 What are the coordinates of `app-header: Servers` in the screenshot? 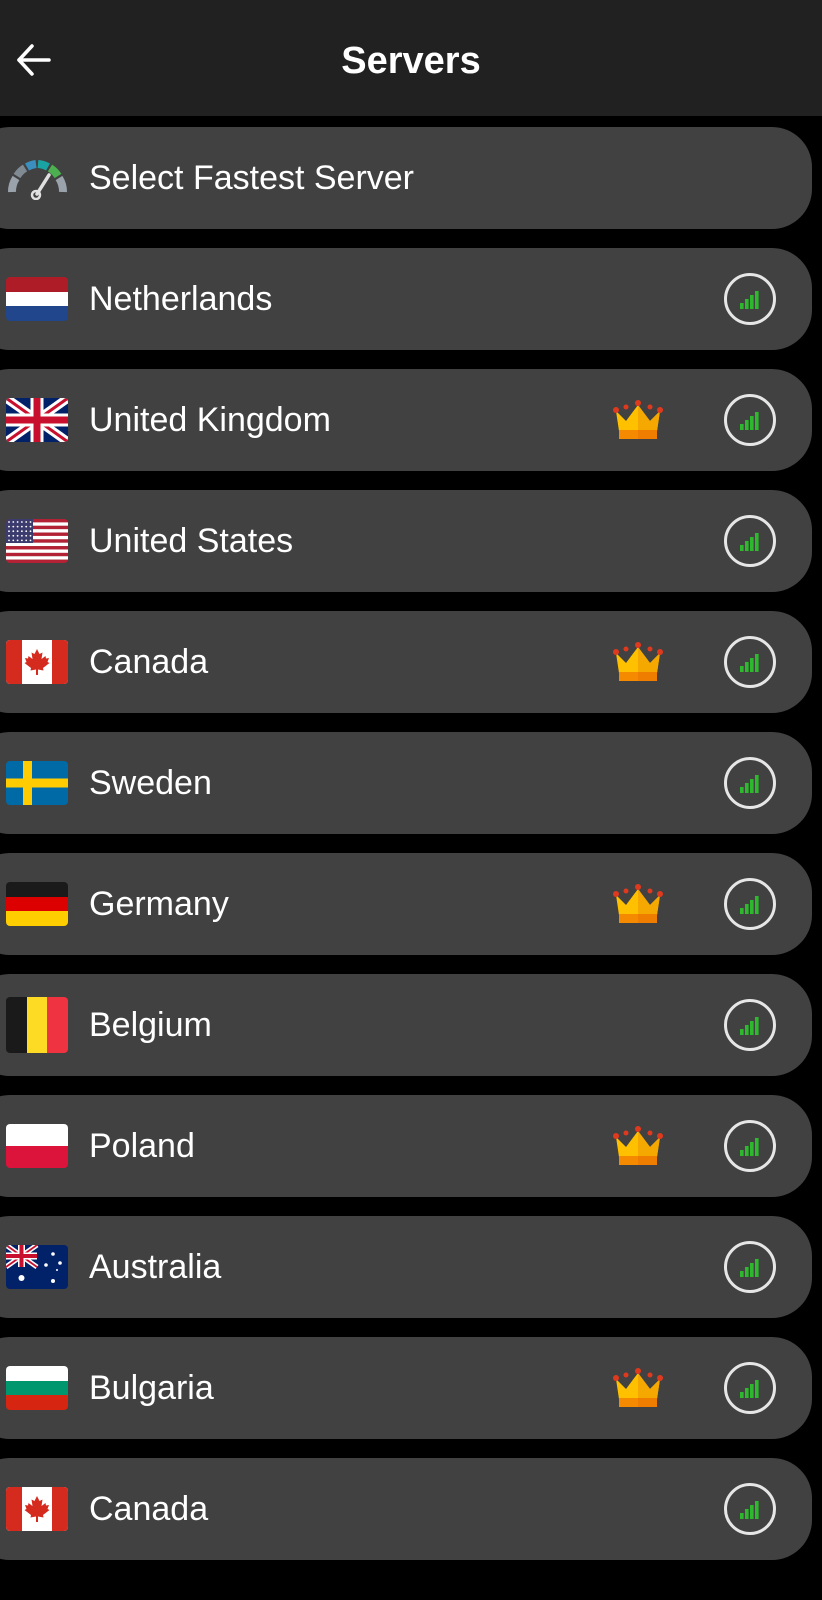 It's located at (411, 58).